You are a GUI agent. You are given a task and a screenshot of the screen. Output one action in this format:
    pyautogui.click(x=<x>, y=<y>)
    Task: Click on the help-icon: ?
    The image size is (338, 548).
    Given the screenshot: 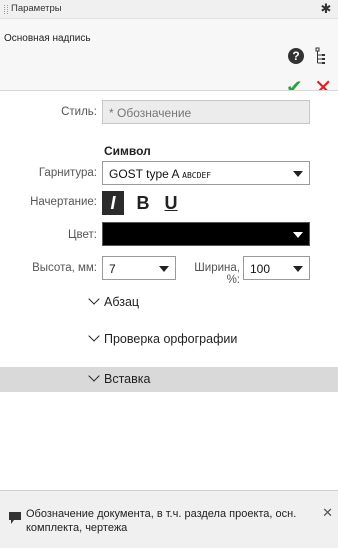 What is the action you would take?
    pyautogui.click(x=296, y=56)
    